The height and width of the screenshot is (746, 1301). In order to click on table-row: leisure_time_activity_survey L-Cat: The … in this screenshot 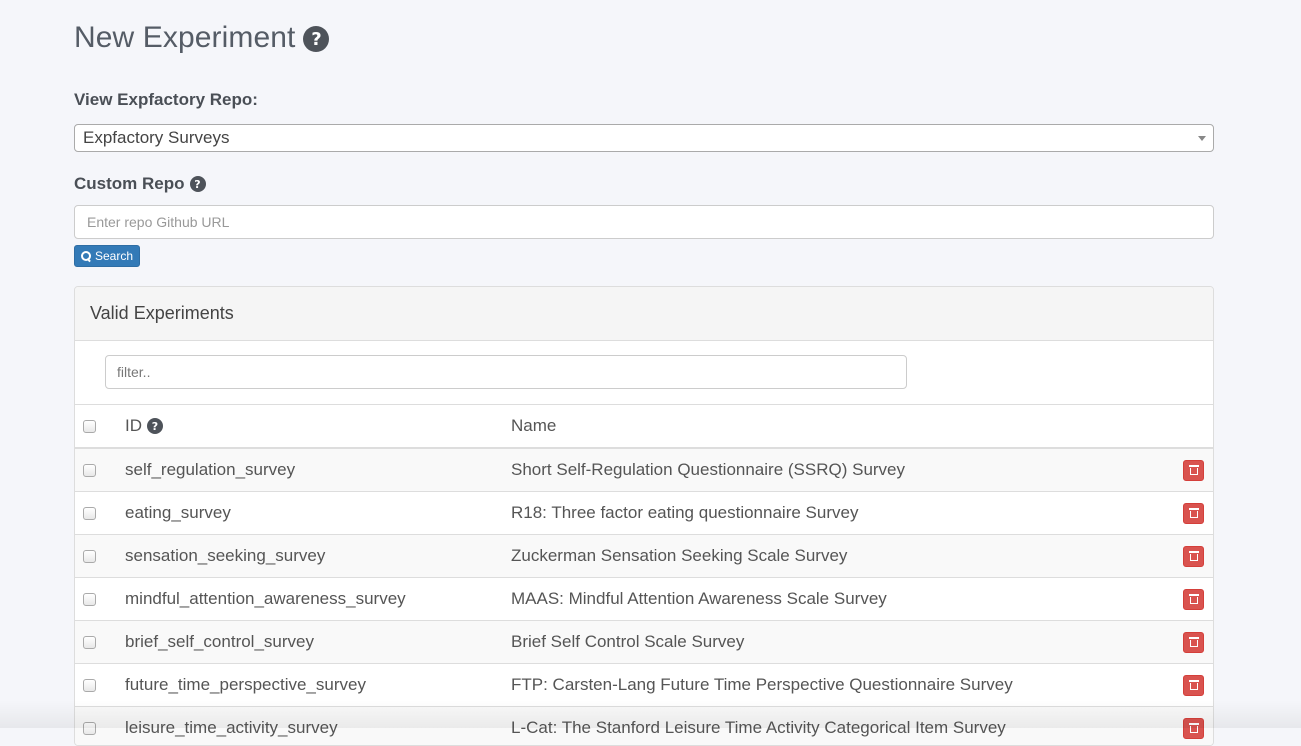, I will do `click(644, 726)`.